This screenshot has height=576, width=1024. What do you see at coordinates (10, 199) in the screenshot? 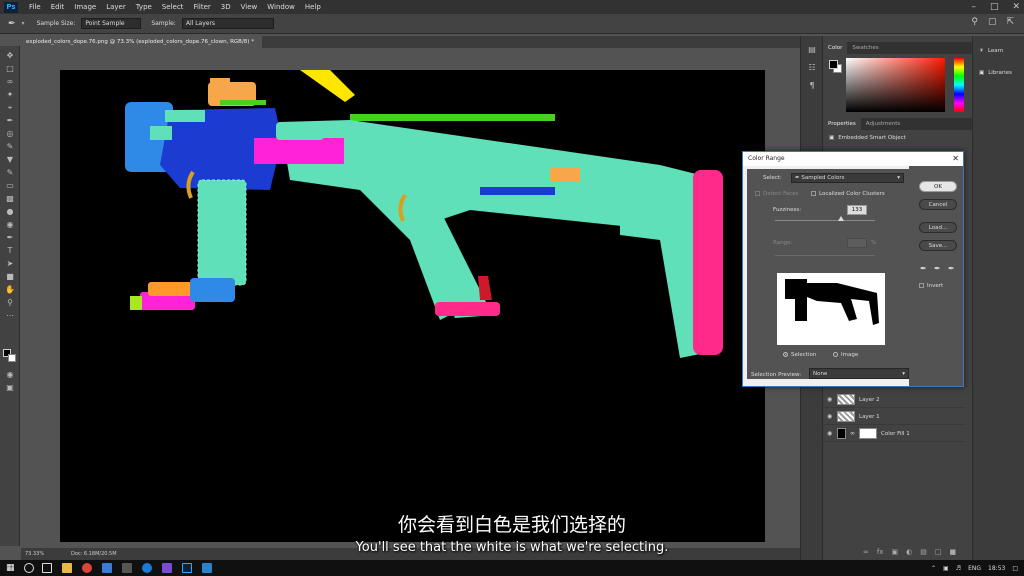
I see `gradient-tool-icon: ▩` at bounding box center [10, 199].